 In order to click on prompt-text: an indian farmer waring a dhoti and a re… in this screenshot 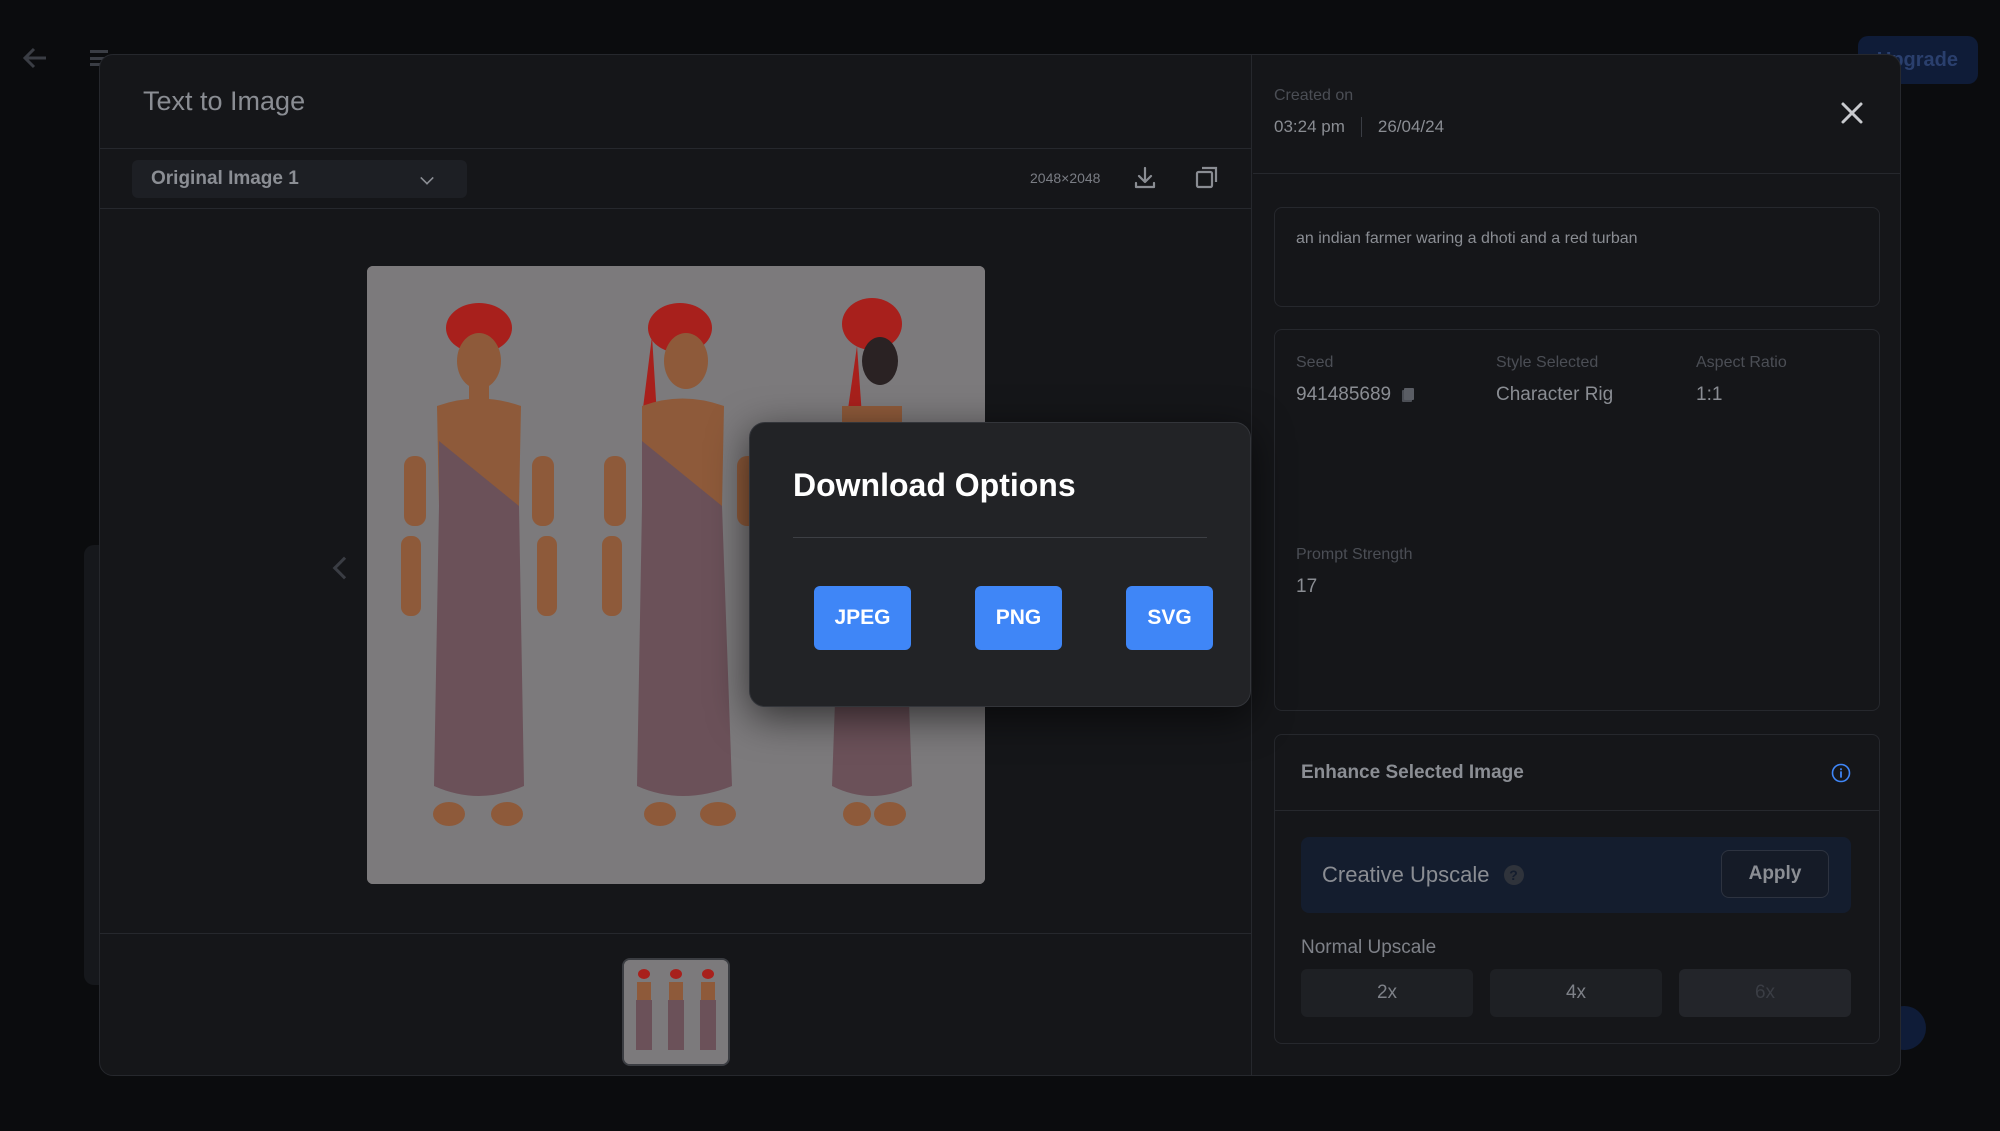, I will do `click(1577, 257)`.